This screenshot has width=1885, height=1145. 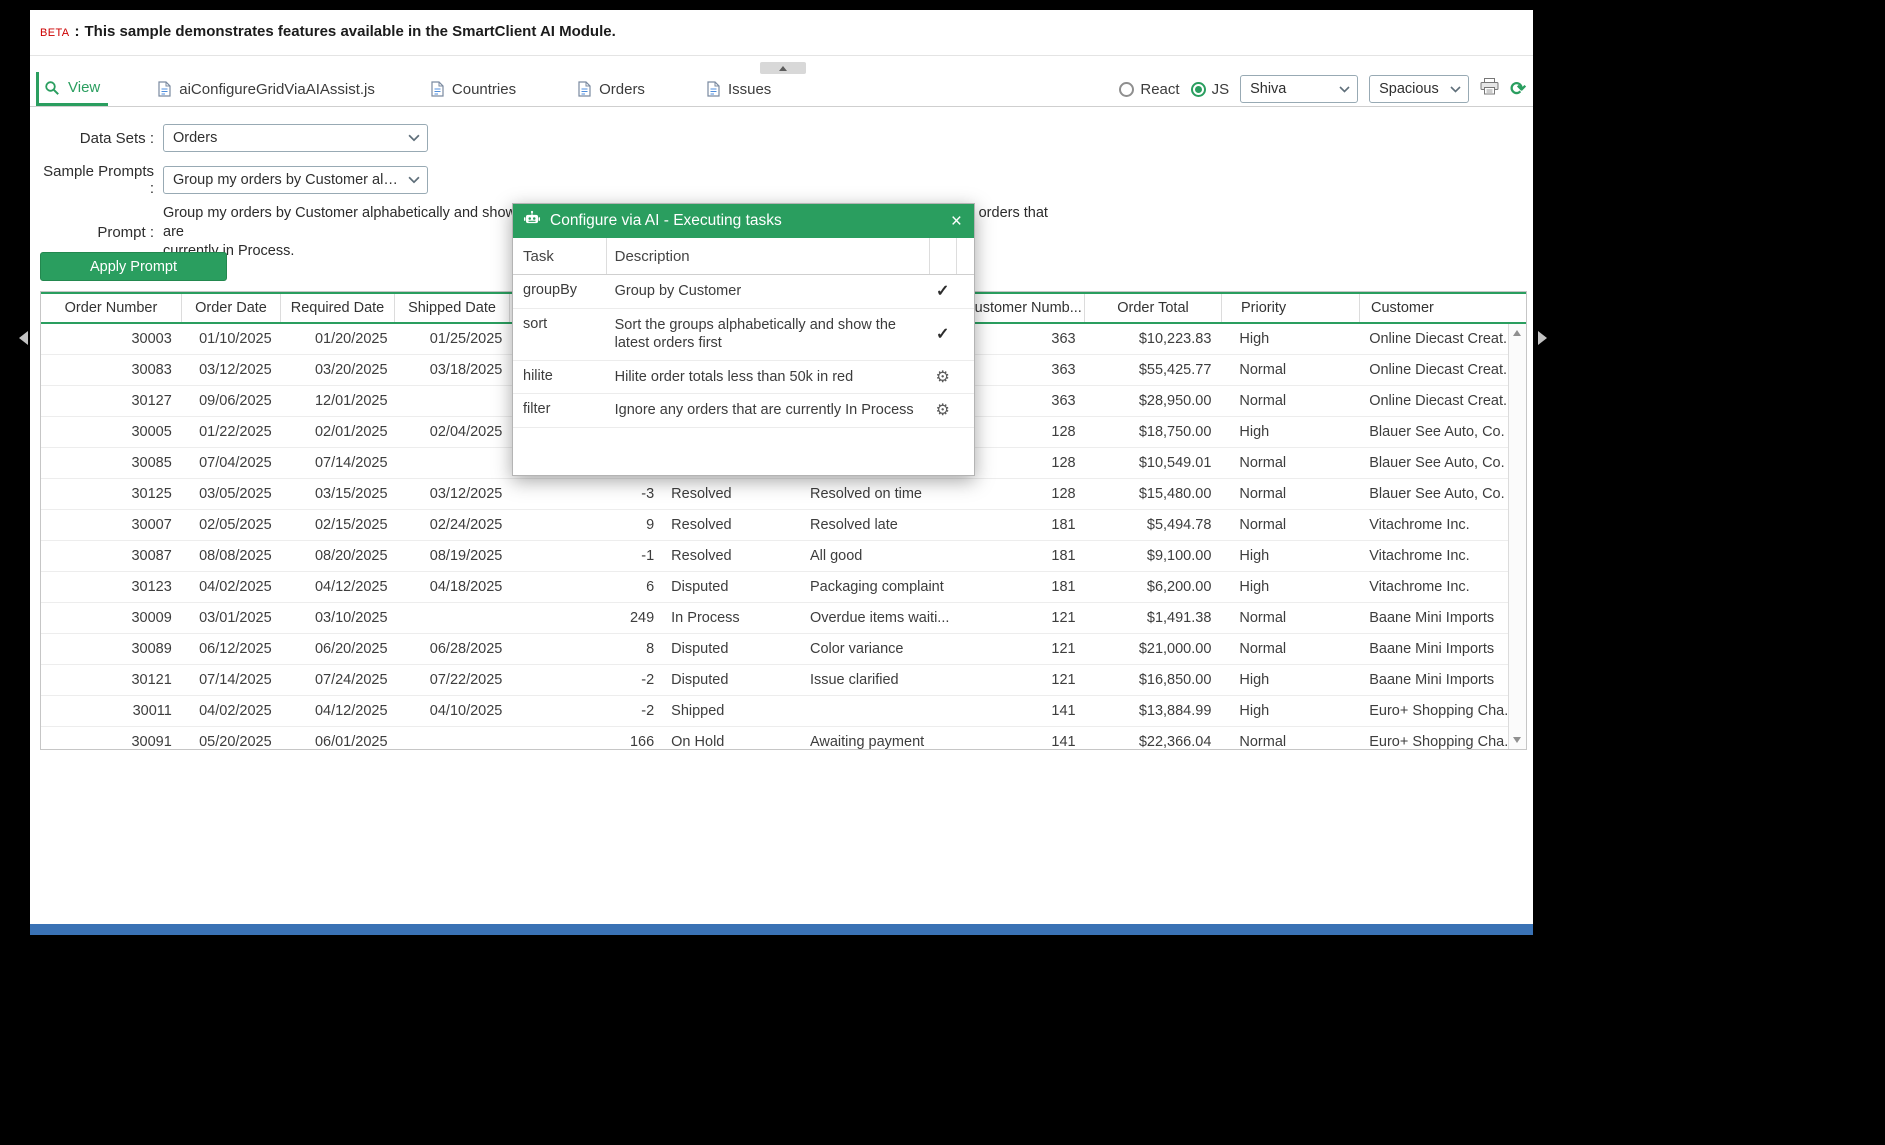 What do you see at coordinates (1419, 89) in the screenshot?
I see `density-select: Spacious` at bounding box center [1419, 89].